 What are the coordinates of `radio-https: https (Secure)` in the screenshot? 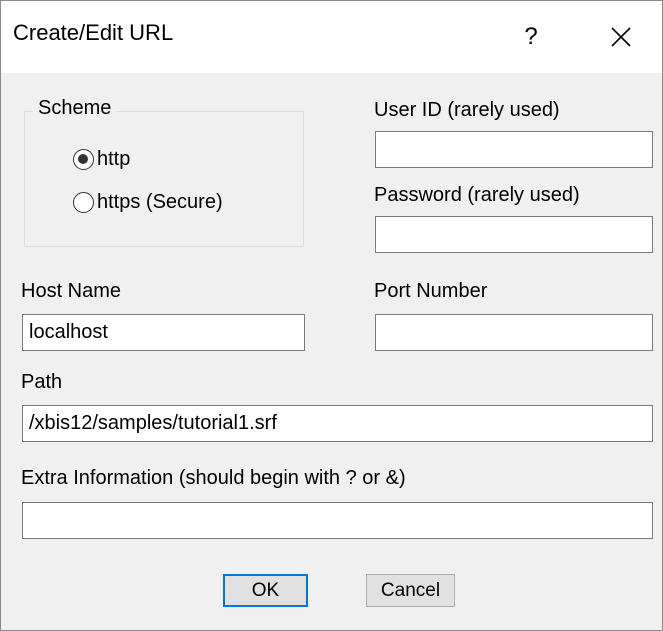 It's located at (148, 202).